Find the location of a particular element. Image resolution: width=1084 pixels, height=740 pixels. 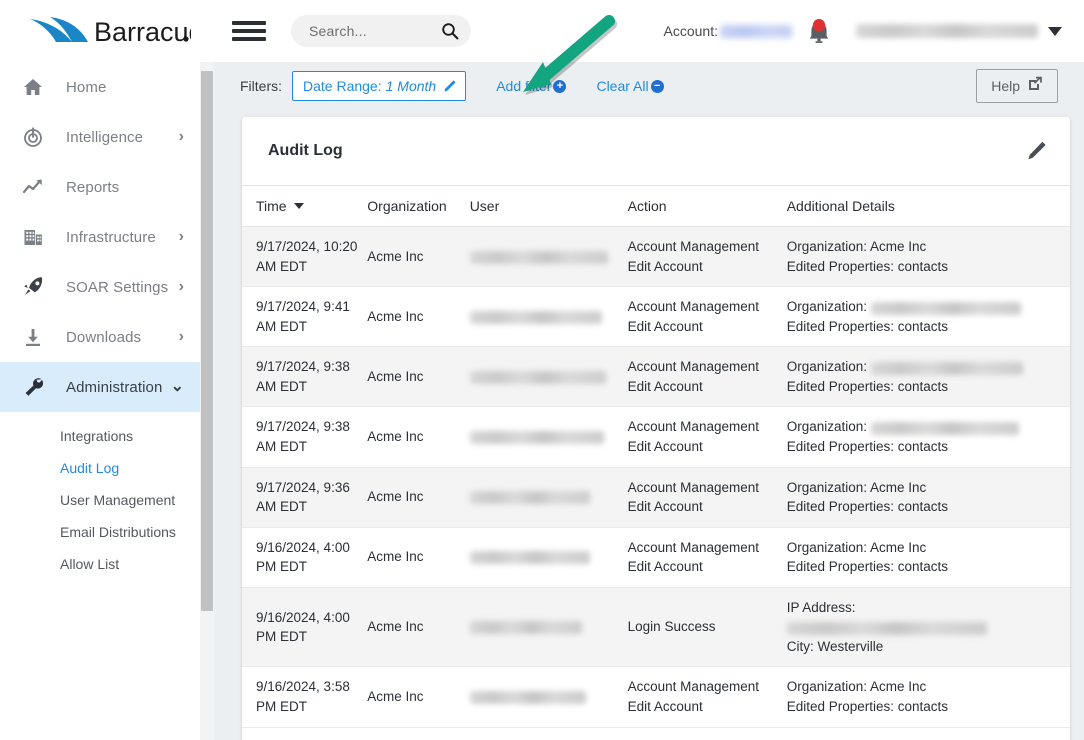

column-header-organization: Organization is located at coordinates (418, 206).